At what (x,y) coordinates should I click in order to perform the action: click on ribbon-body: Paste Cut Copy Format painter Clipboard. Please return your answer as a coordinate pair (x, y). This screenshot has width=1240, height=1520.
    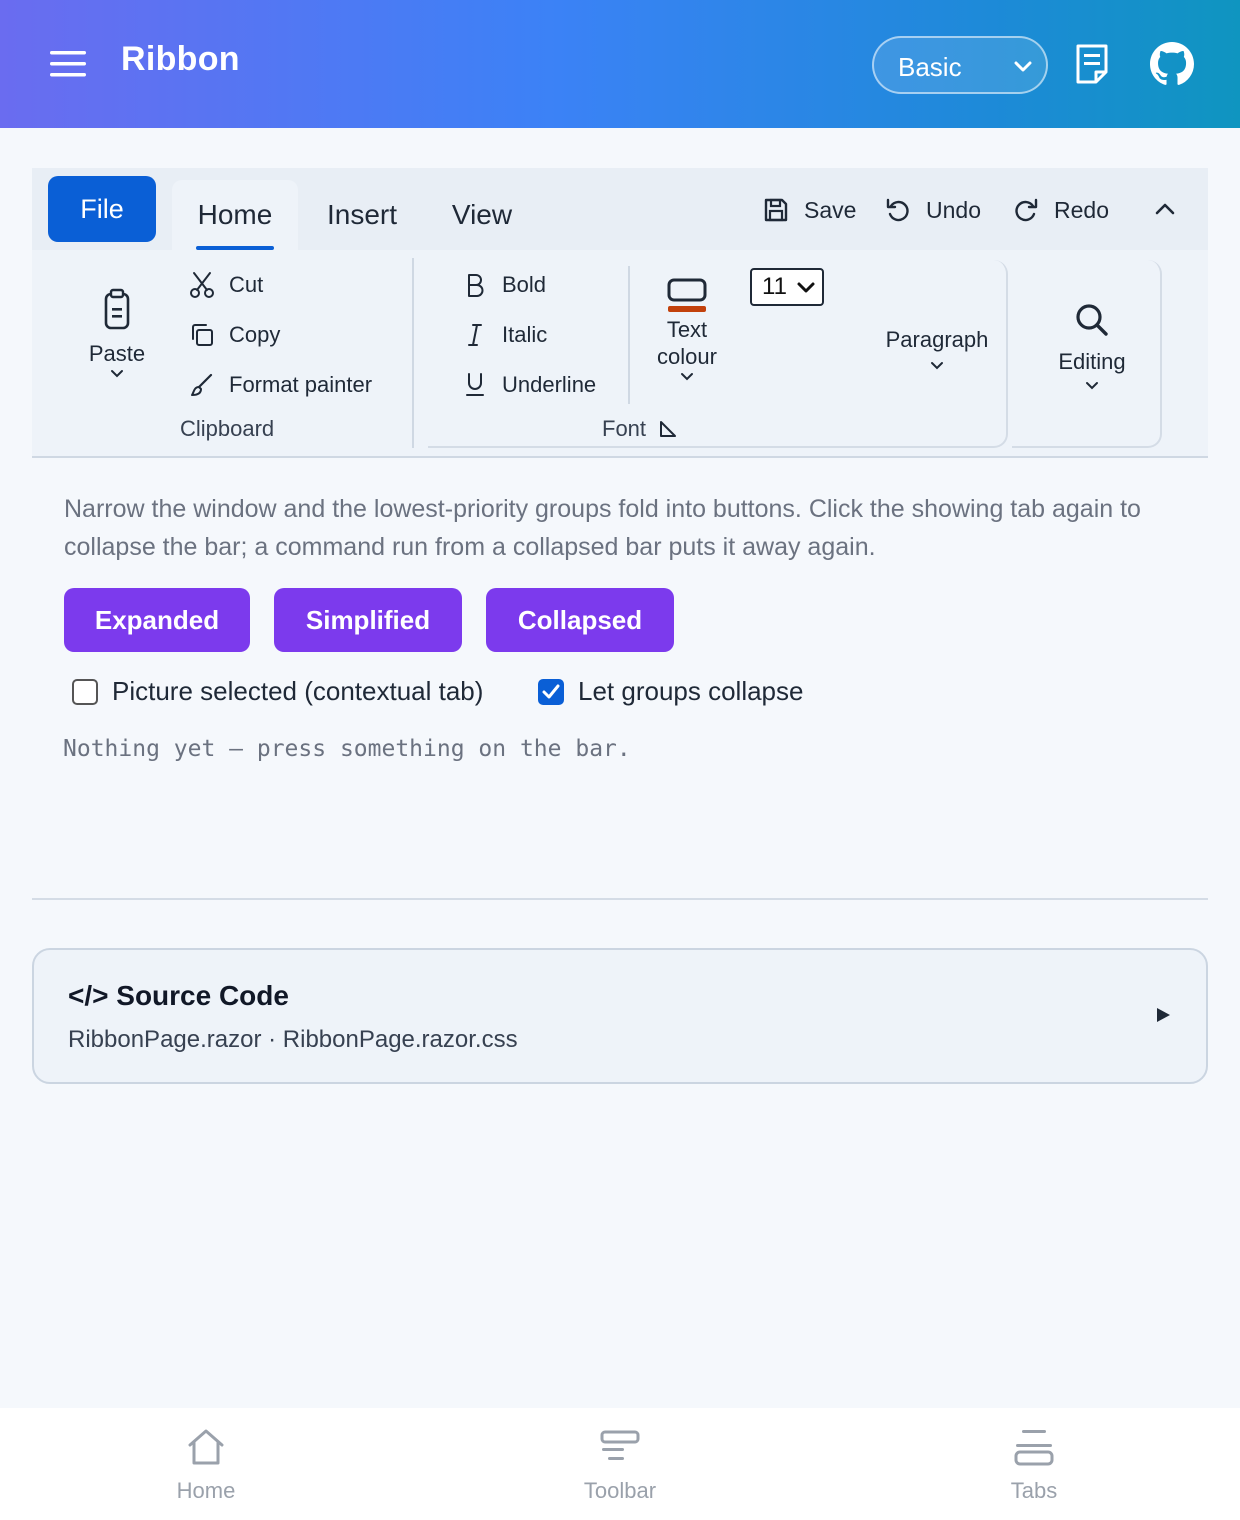
    Looking at the image, I should click on (620, 353).